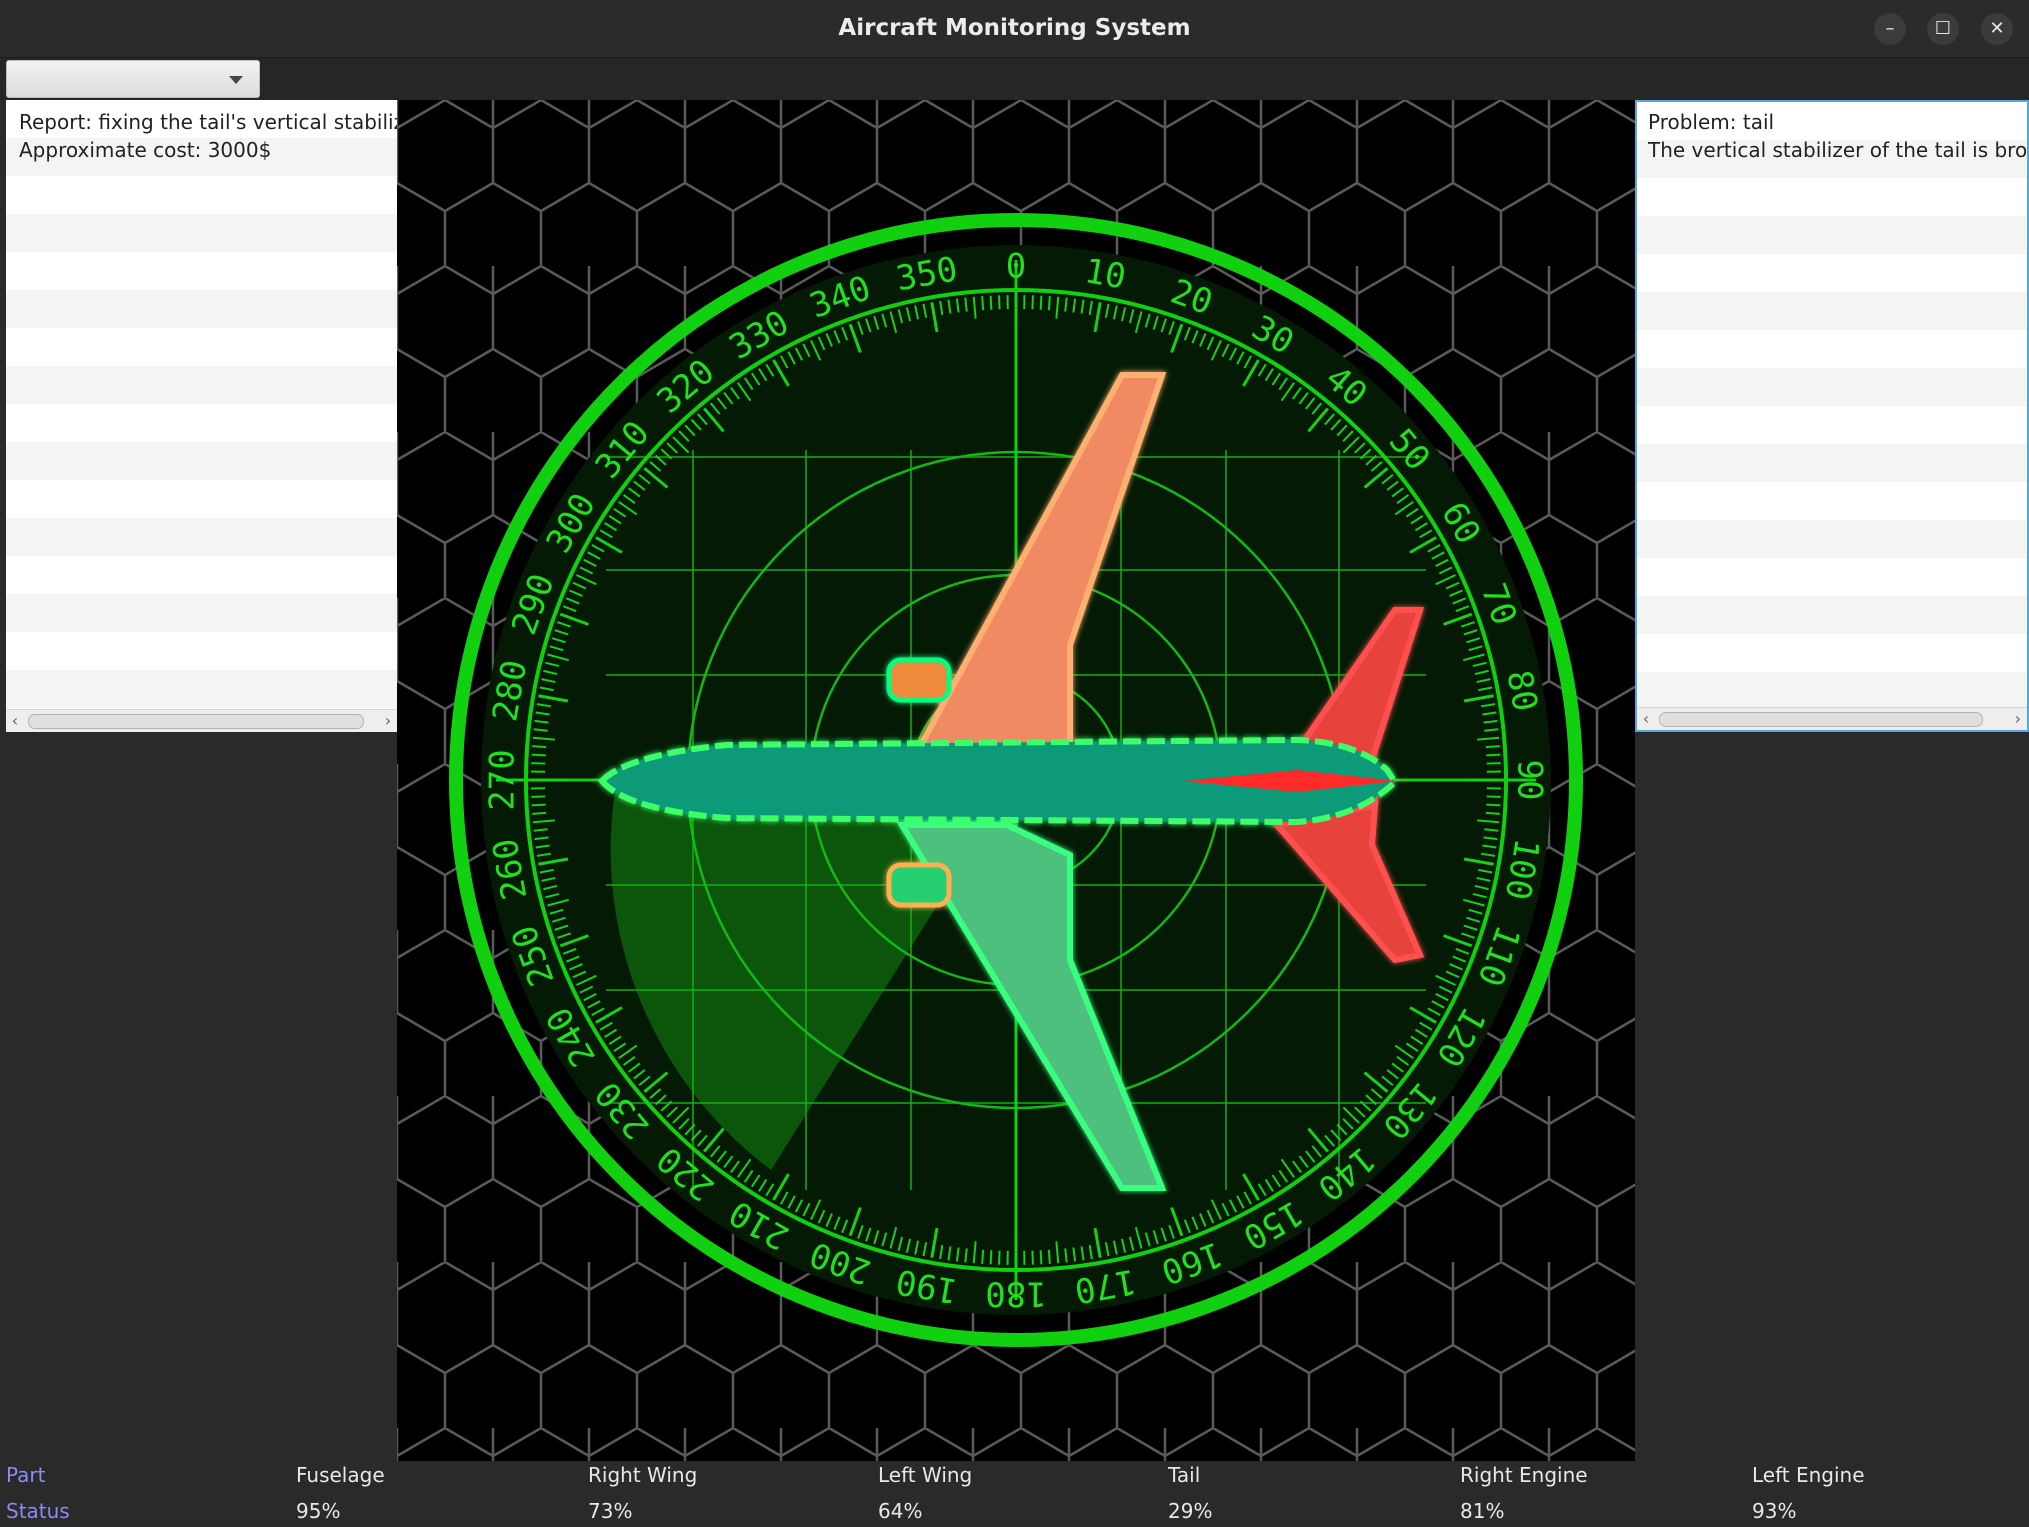 This screenshot has width=2029, height=1527. I want to click on part-selector-dropdown, so click(133, 79).